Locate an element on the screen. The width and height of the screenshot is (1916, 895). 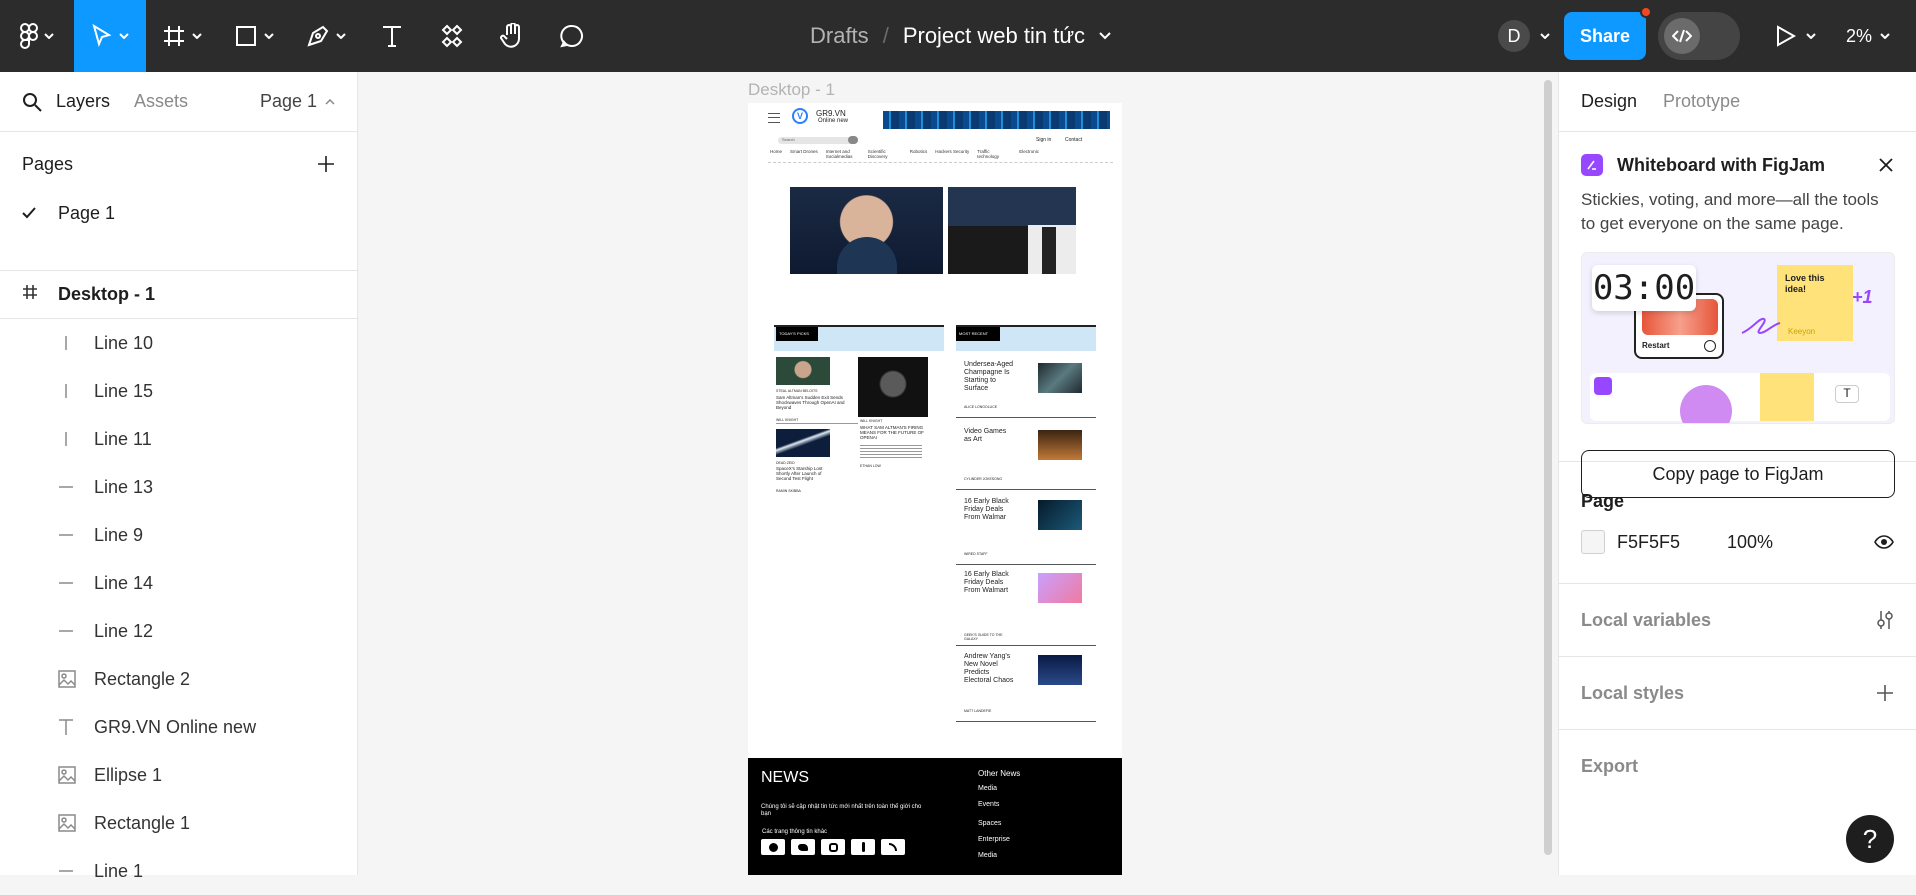
frame-tool-button is located at coordinates (182, 36).